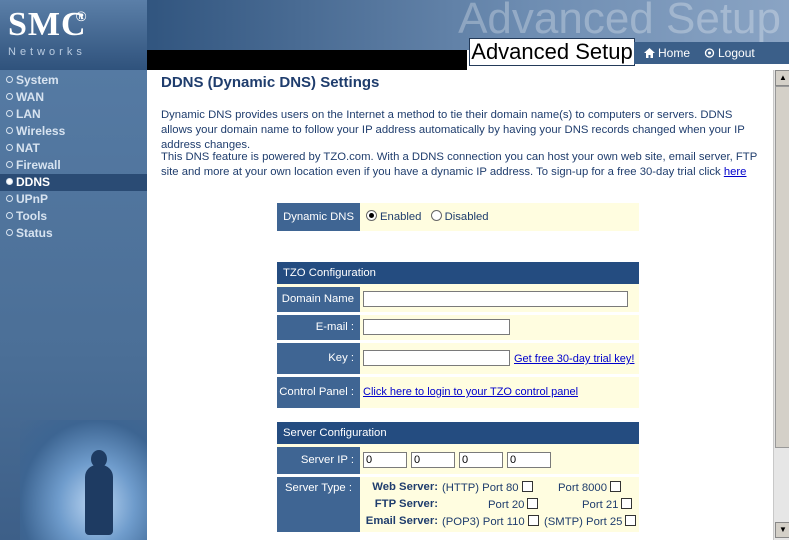 This screenshot has width=789, height=540. What do you see at coordinates (318, 227) in the screenshot?
I see `dynamic-dns-label: Dynamic DNS :` at bounding box center [318, 227].